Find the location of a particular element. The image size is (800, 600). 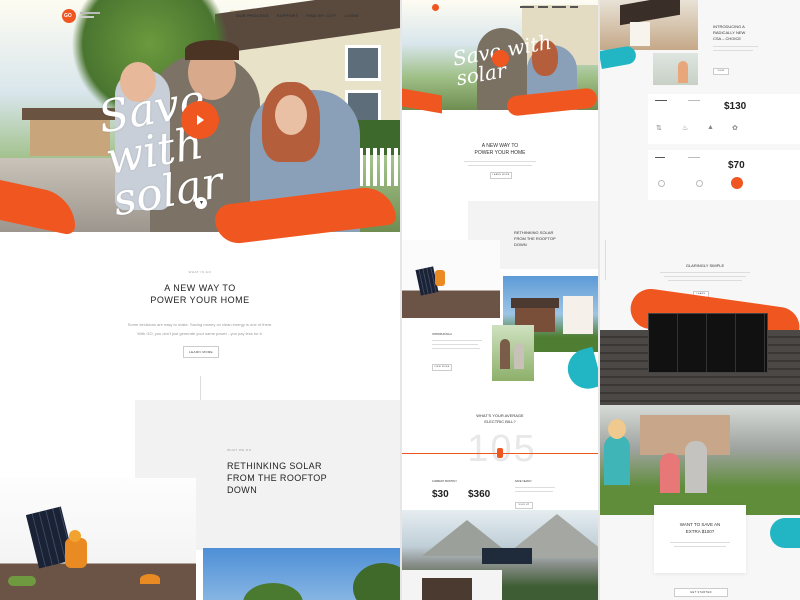

roof-solar-panels is located at coordinates (708, 343).